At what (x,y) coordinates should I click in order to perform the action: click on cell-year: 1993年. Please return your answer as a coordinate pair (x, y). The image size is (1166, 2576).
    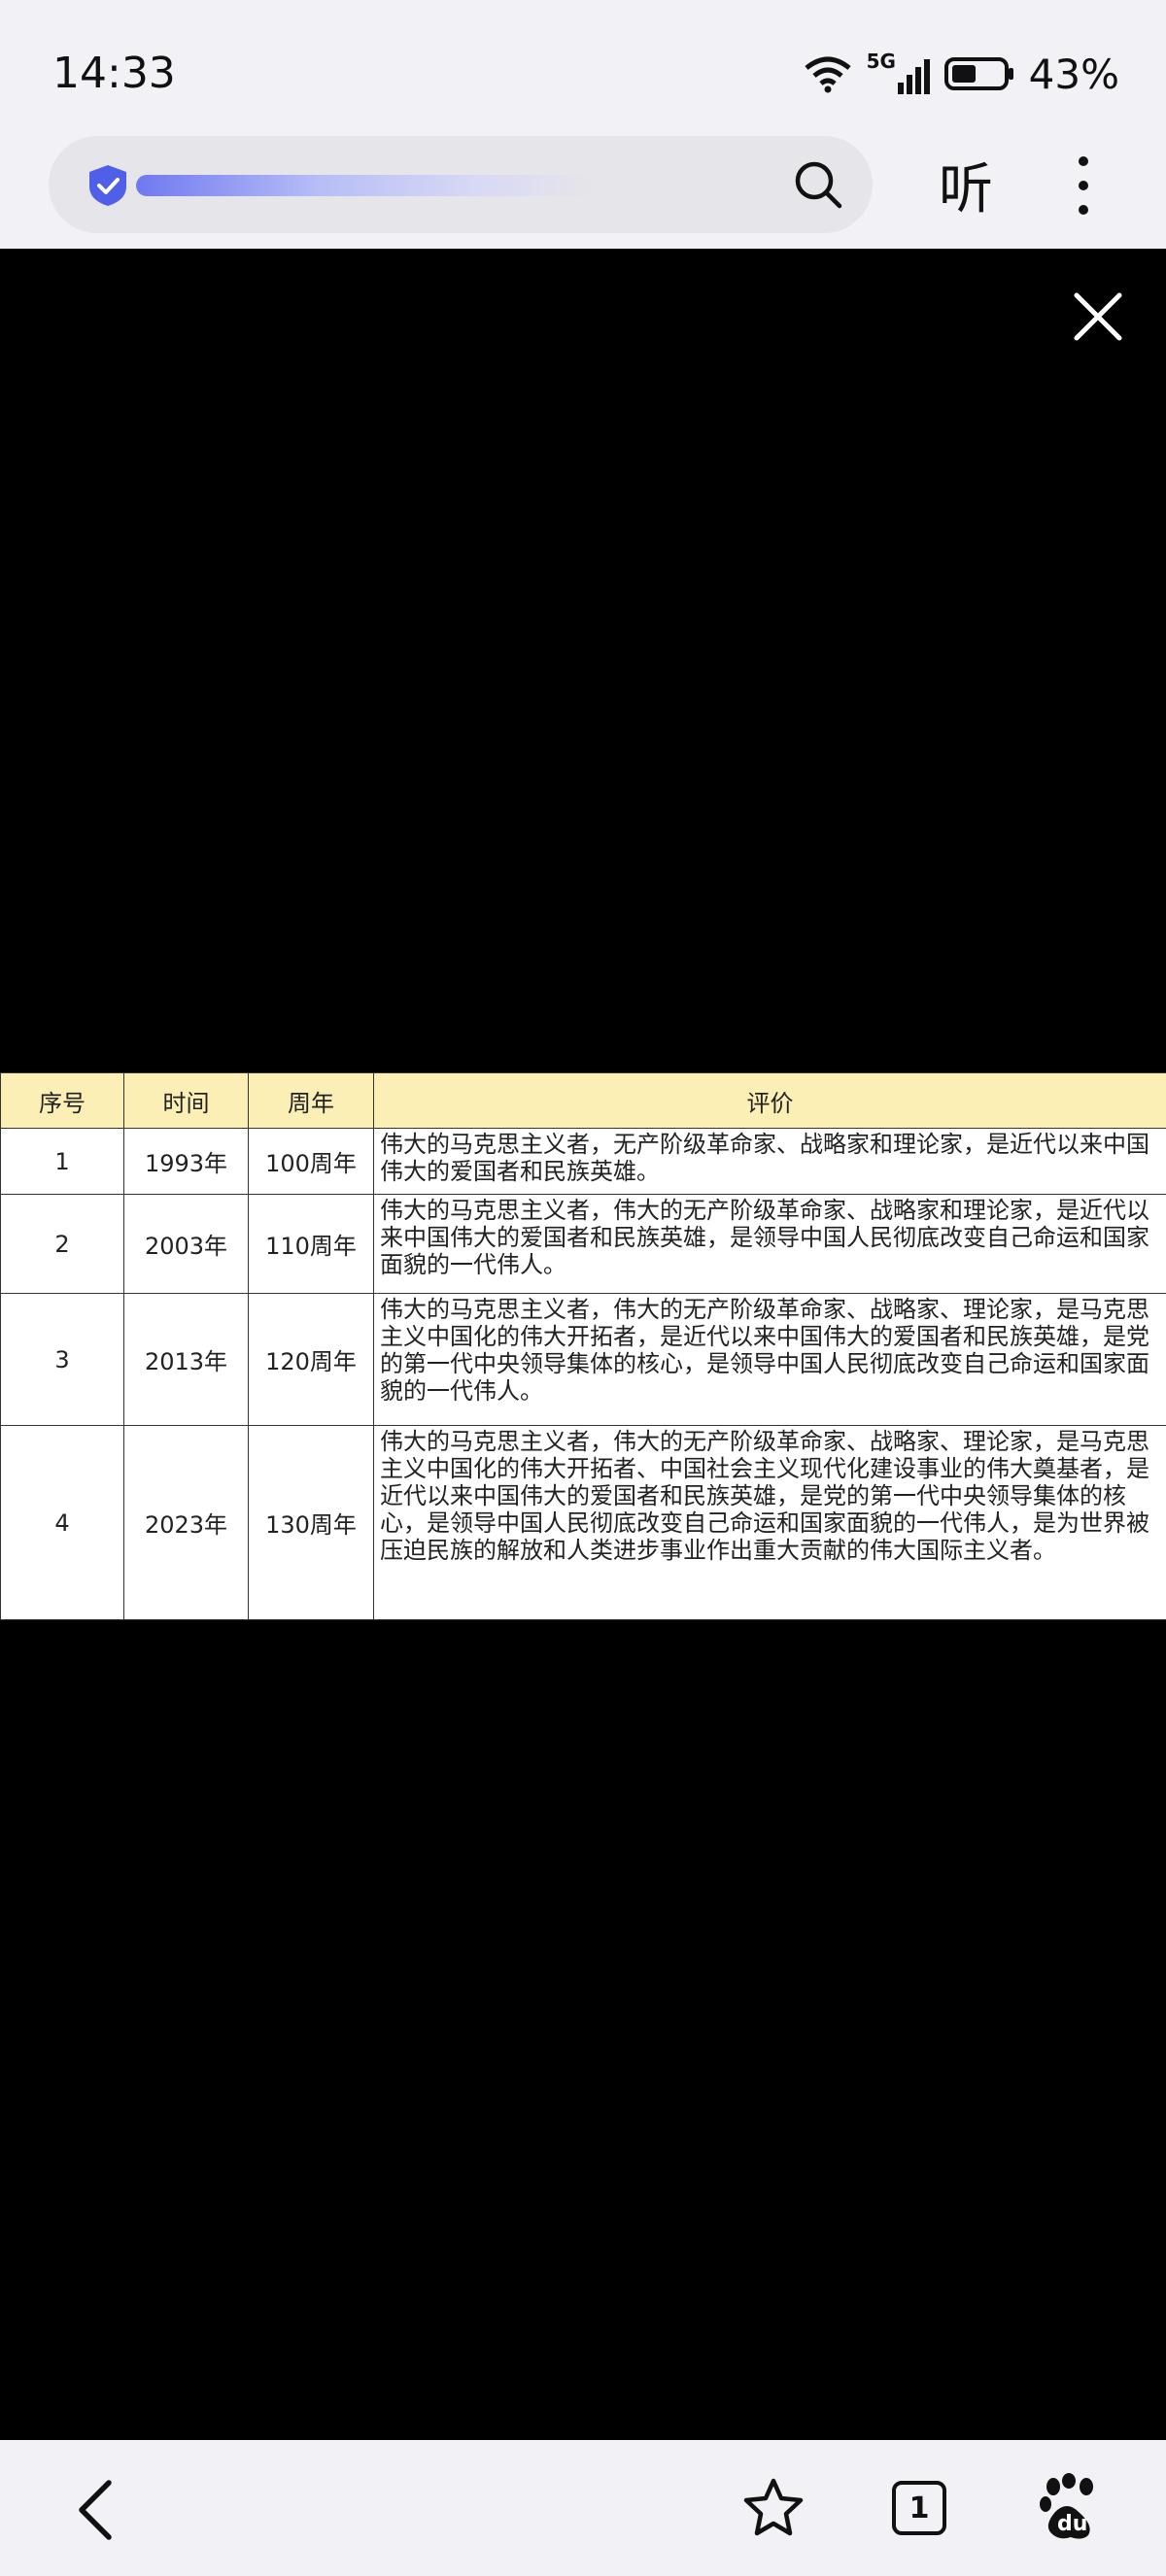
    Looking at the image, I should click on (186, 1161).